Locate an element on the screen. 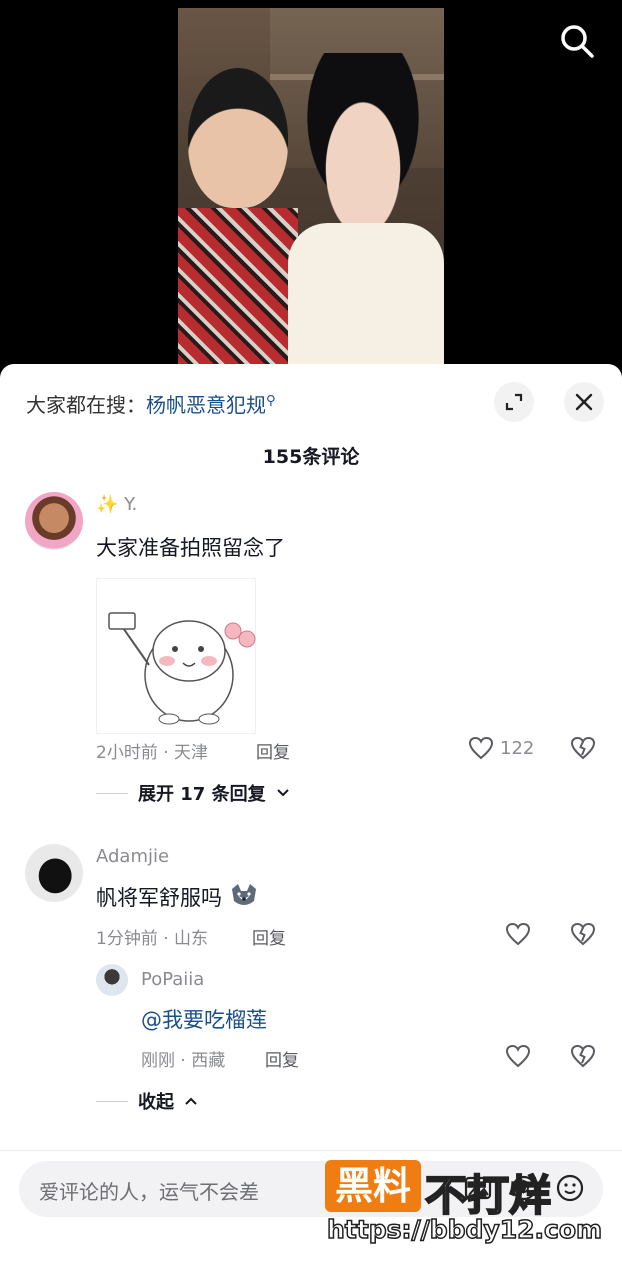  search-icon is located at coordinates (577, 41).